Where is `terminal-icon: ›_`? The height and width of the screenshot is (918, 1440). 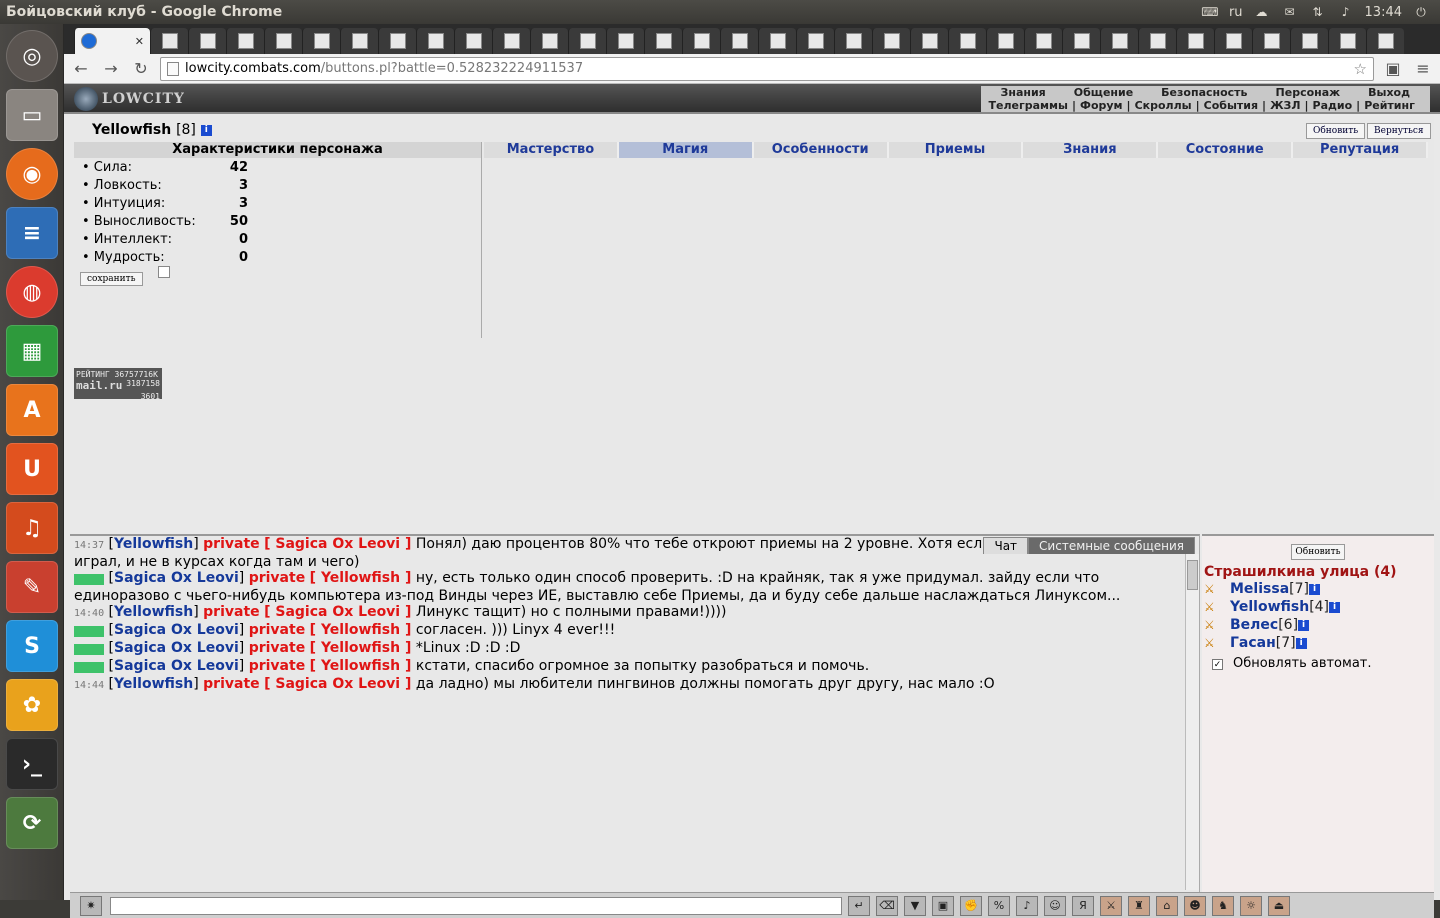
terminal-icon: ›_ is located at coordinates (32, 764).